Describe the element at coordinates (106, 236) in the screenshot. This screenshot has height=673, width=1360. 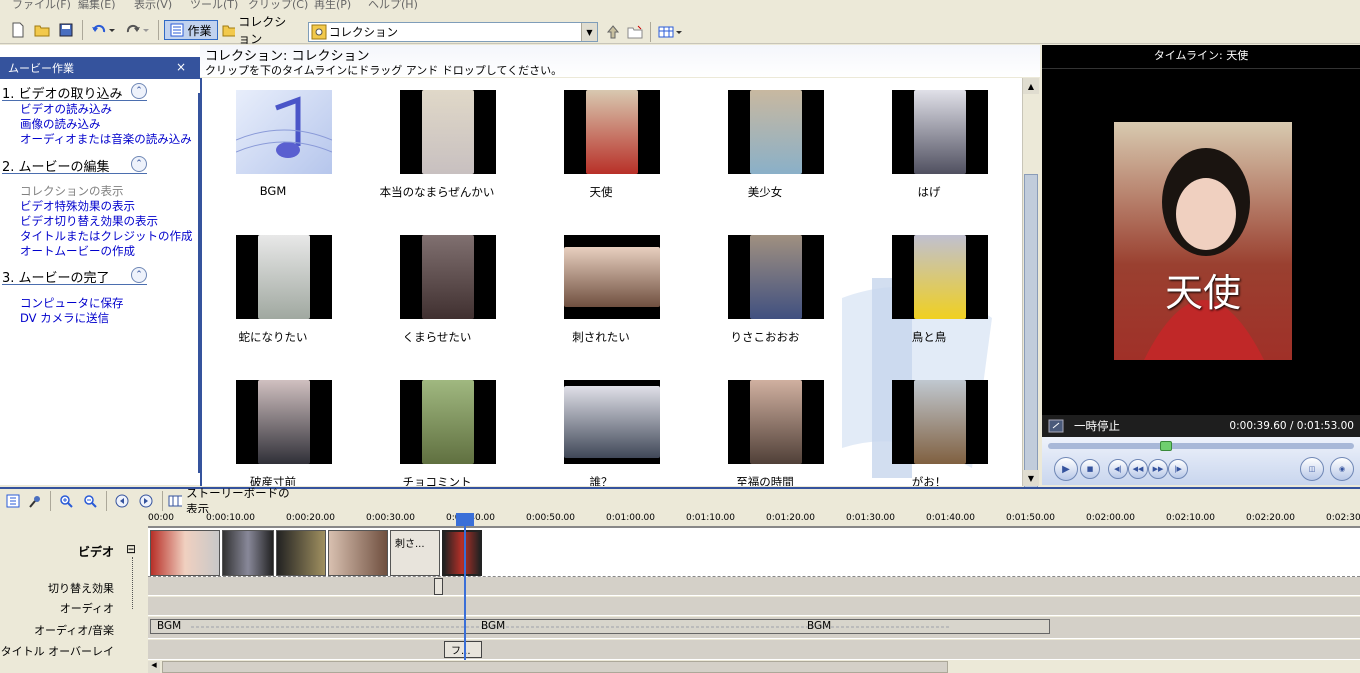
I see `make-titles-link: タイトルまたはクレジットの作成` at that location.